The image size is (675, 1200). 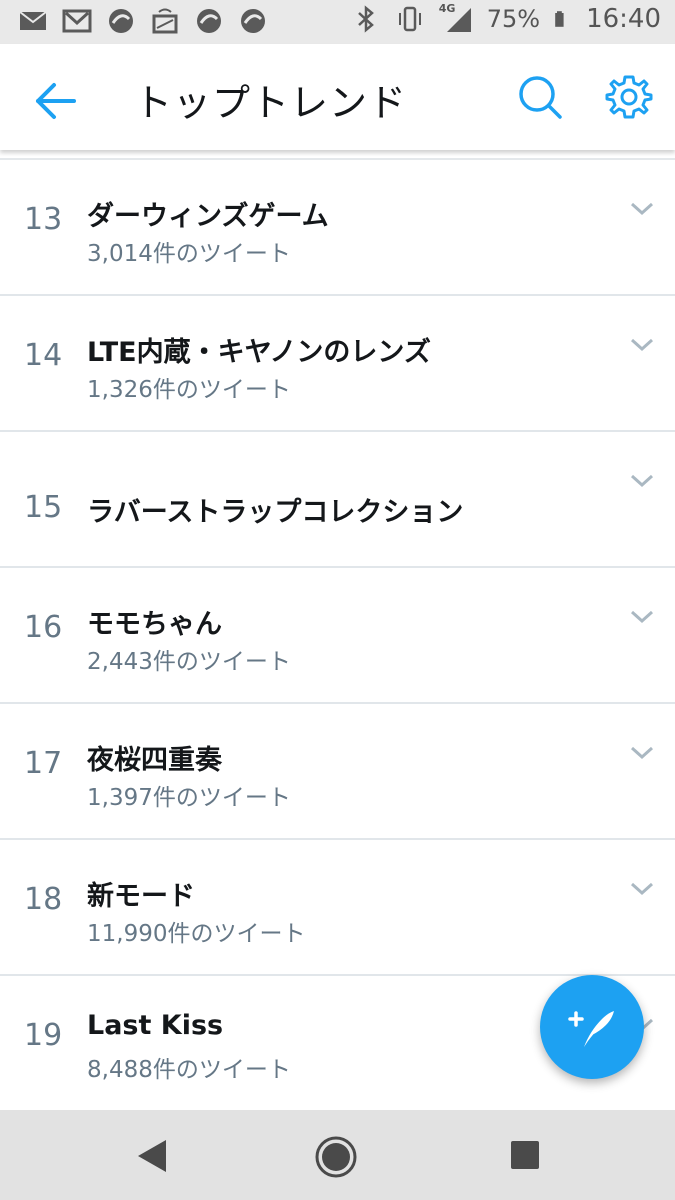 I want to click on search-icon, so click(x=540, y=97).